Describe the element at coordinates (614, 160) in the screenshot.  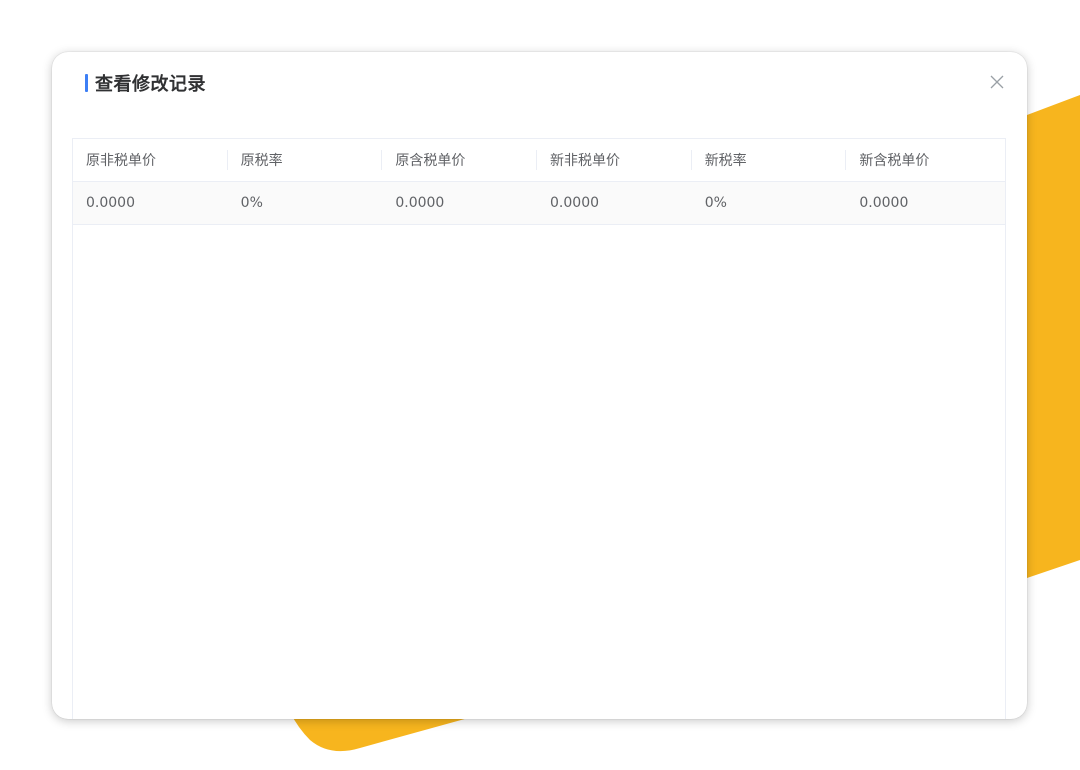
I see `column-header-new-untaxed-price: 新非税单价` at that location.